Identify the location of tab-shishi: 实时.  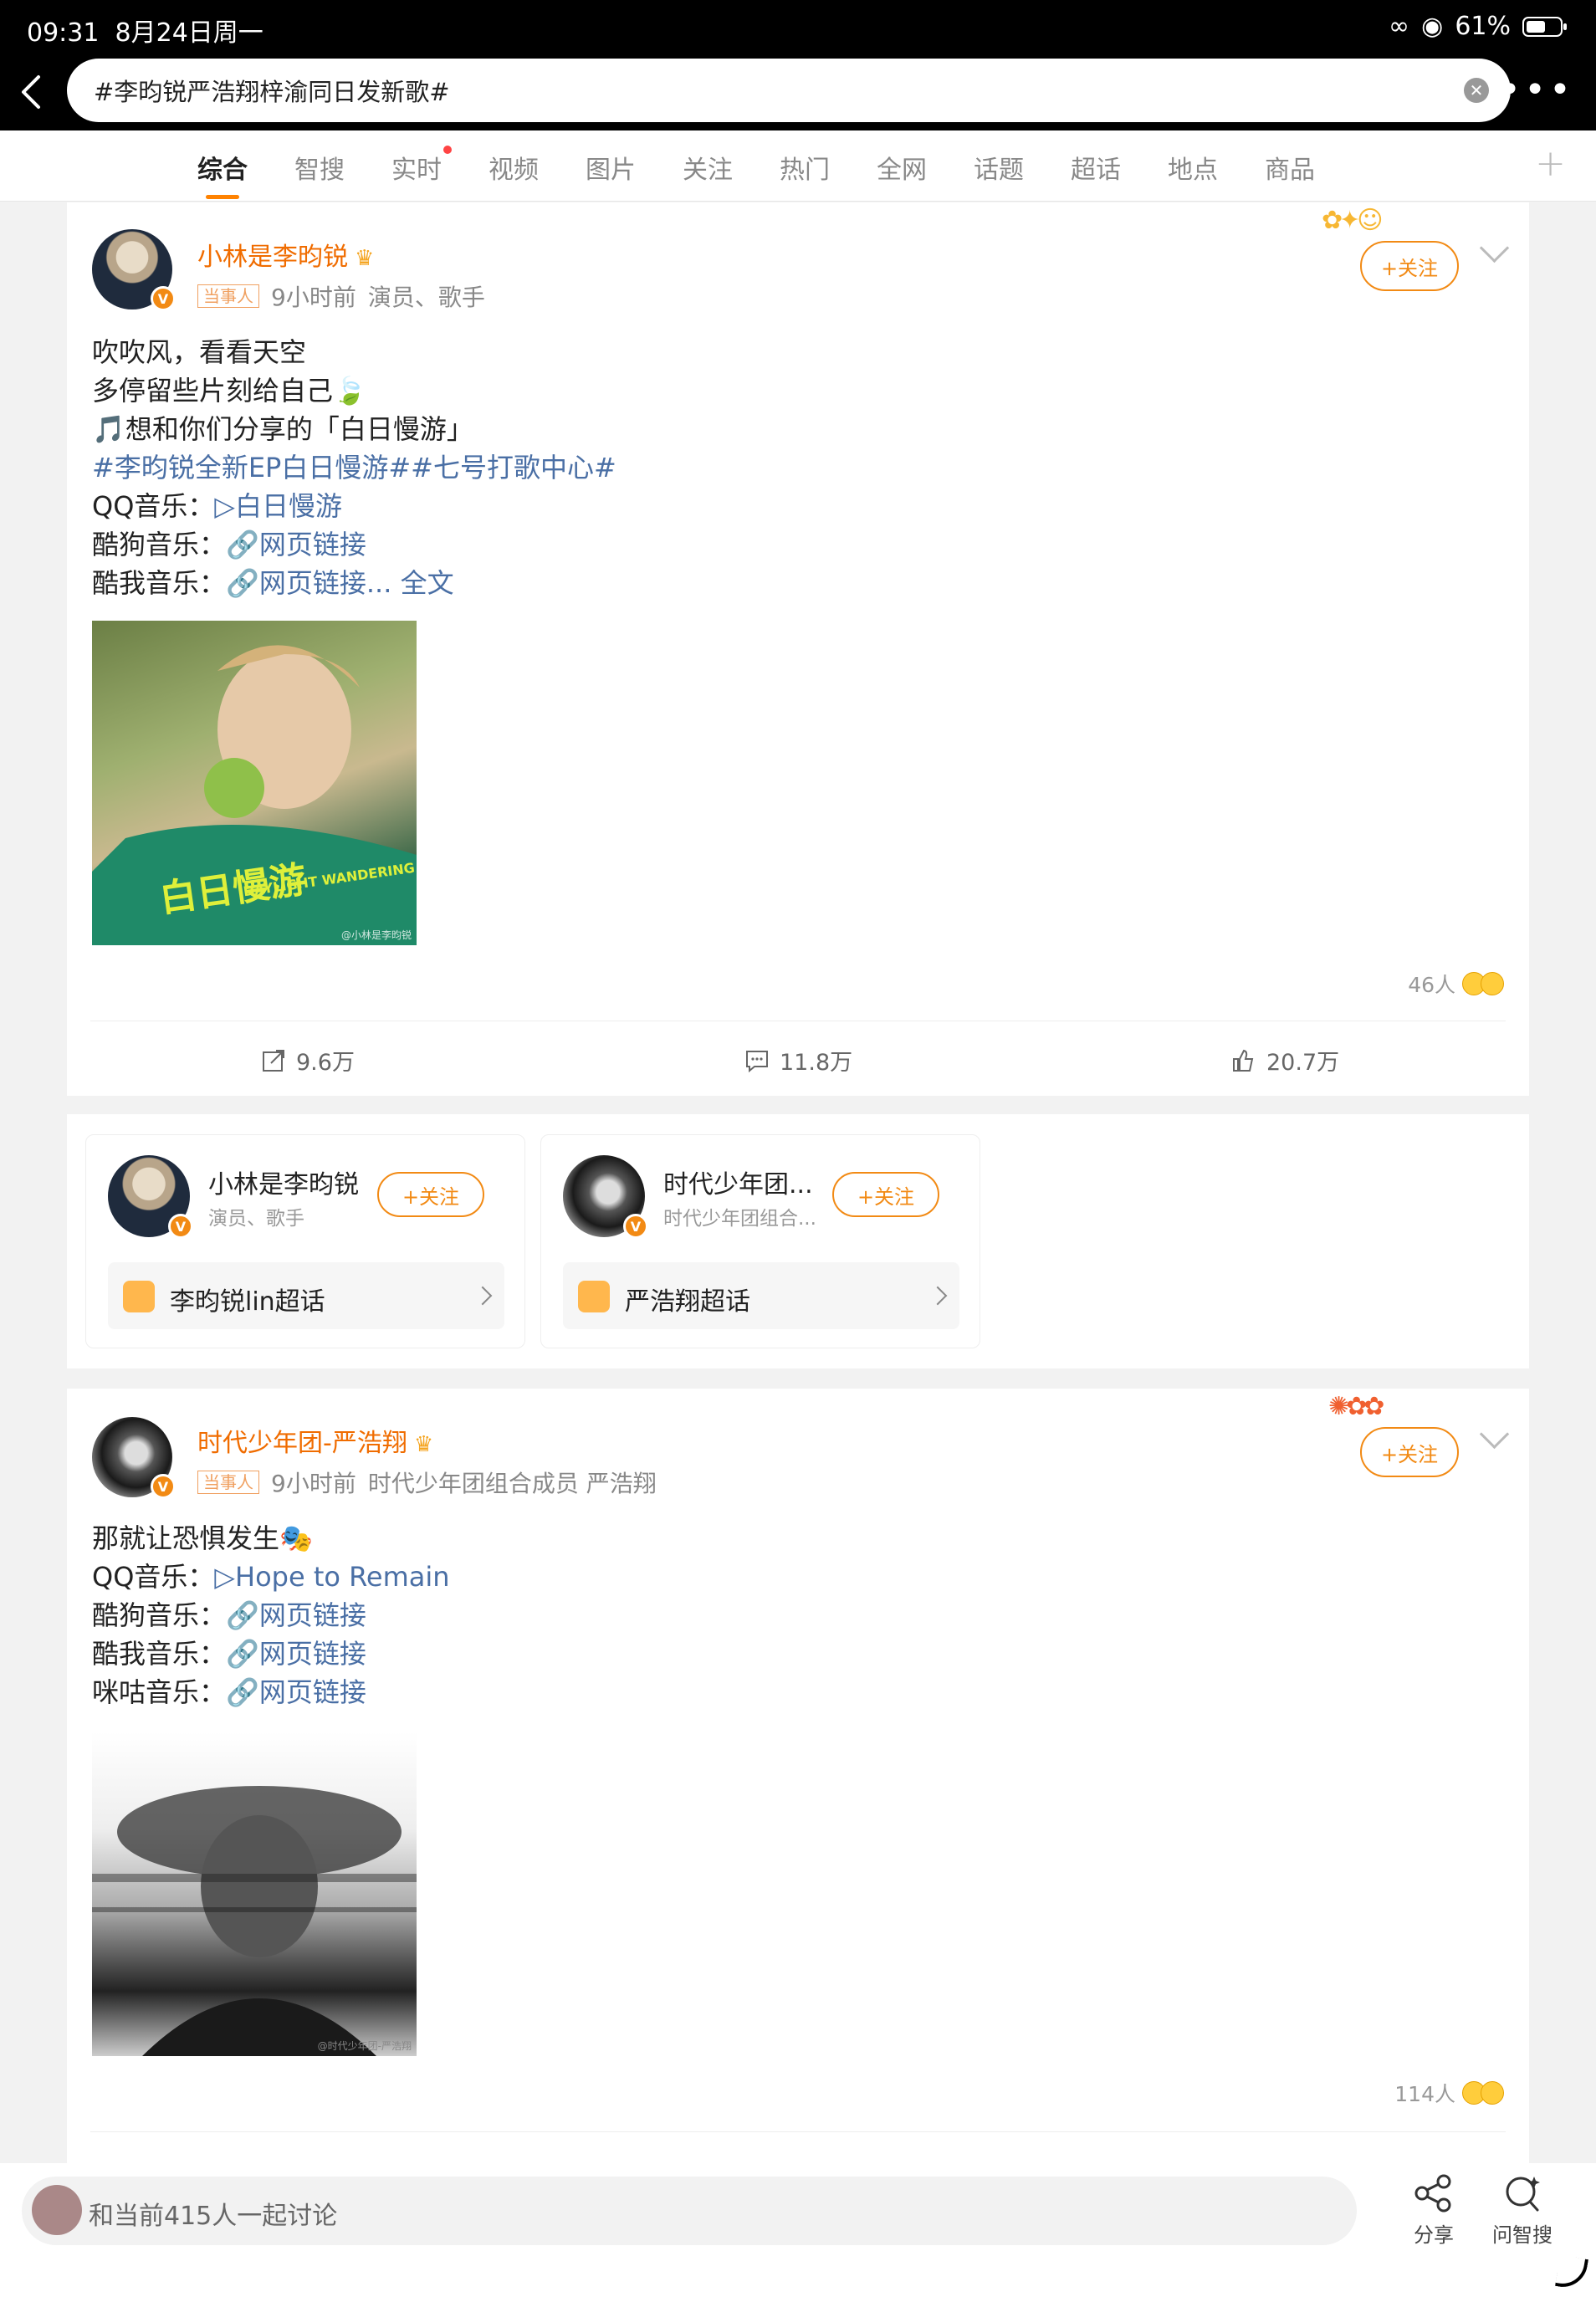
(422, 166).